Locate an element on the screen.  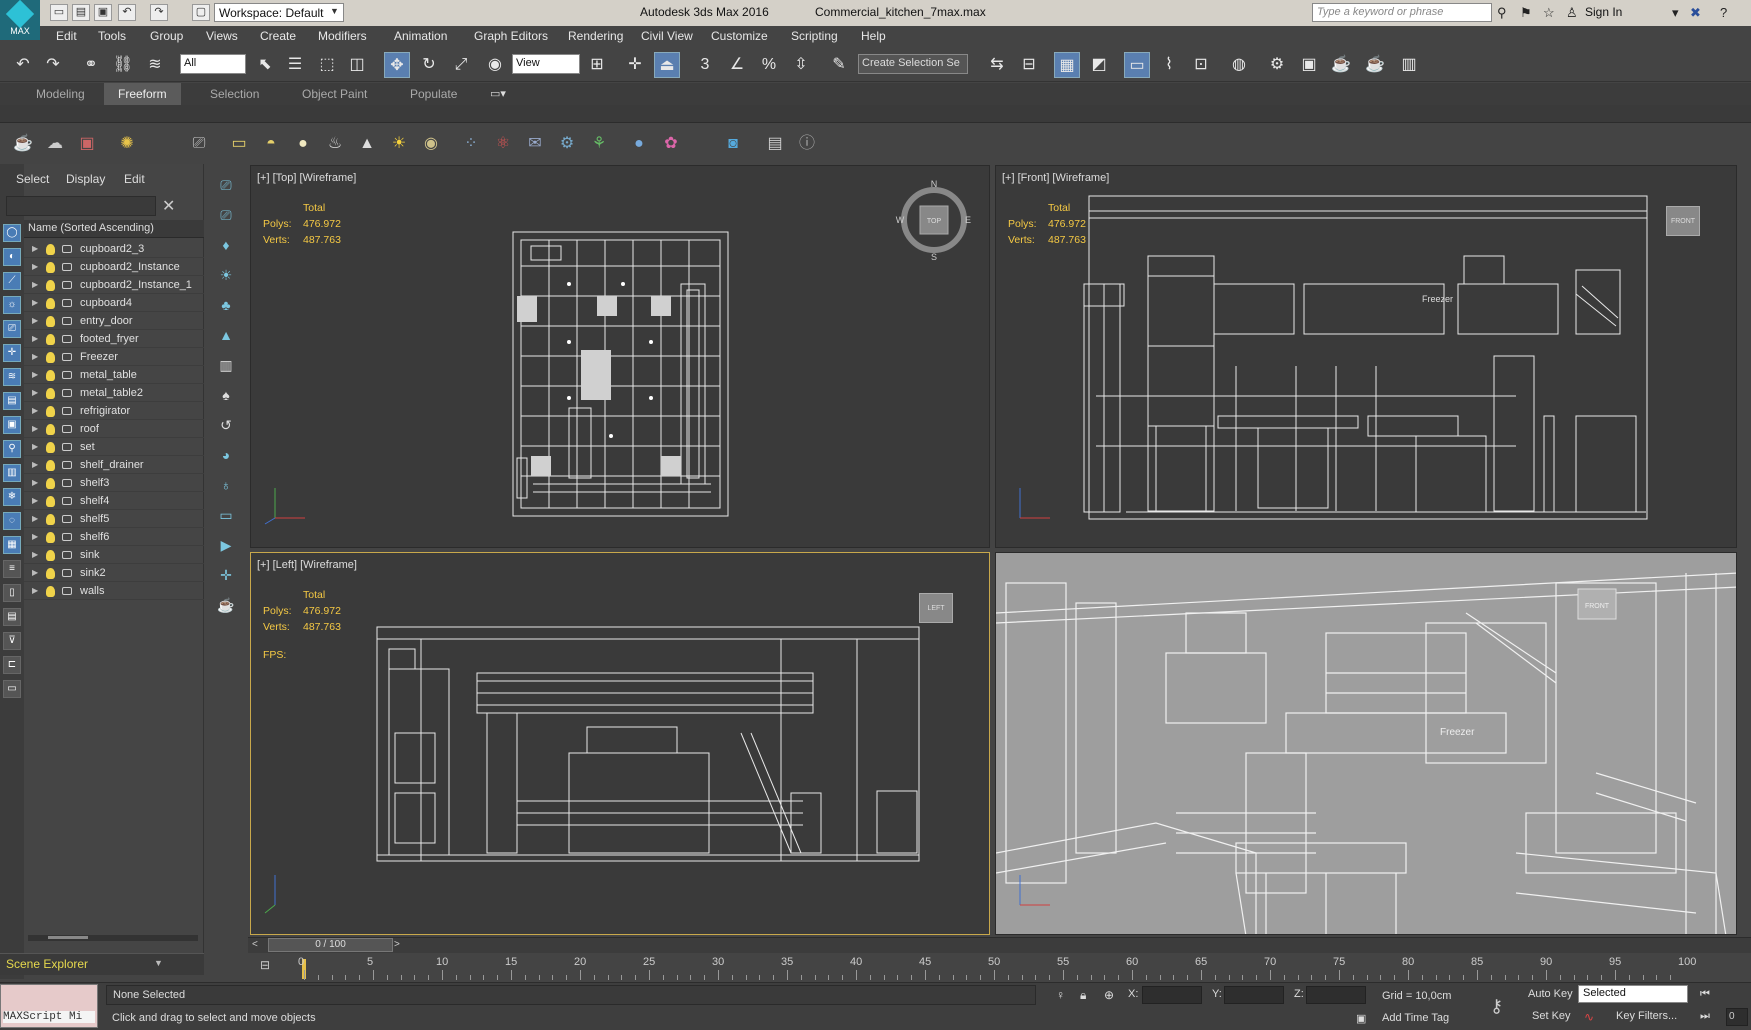
window-crossing-icon: ◫ is located at coordinates (357, 65).